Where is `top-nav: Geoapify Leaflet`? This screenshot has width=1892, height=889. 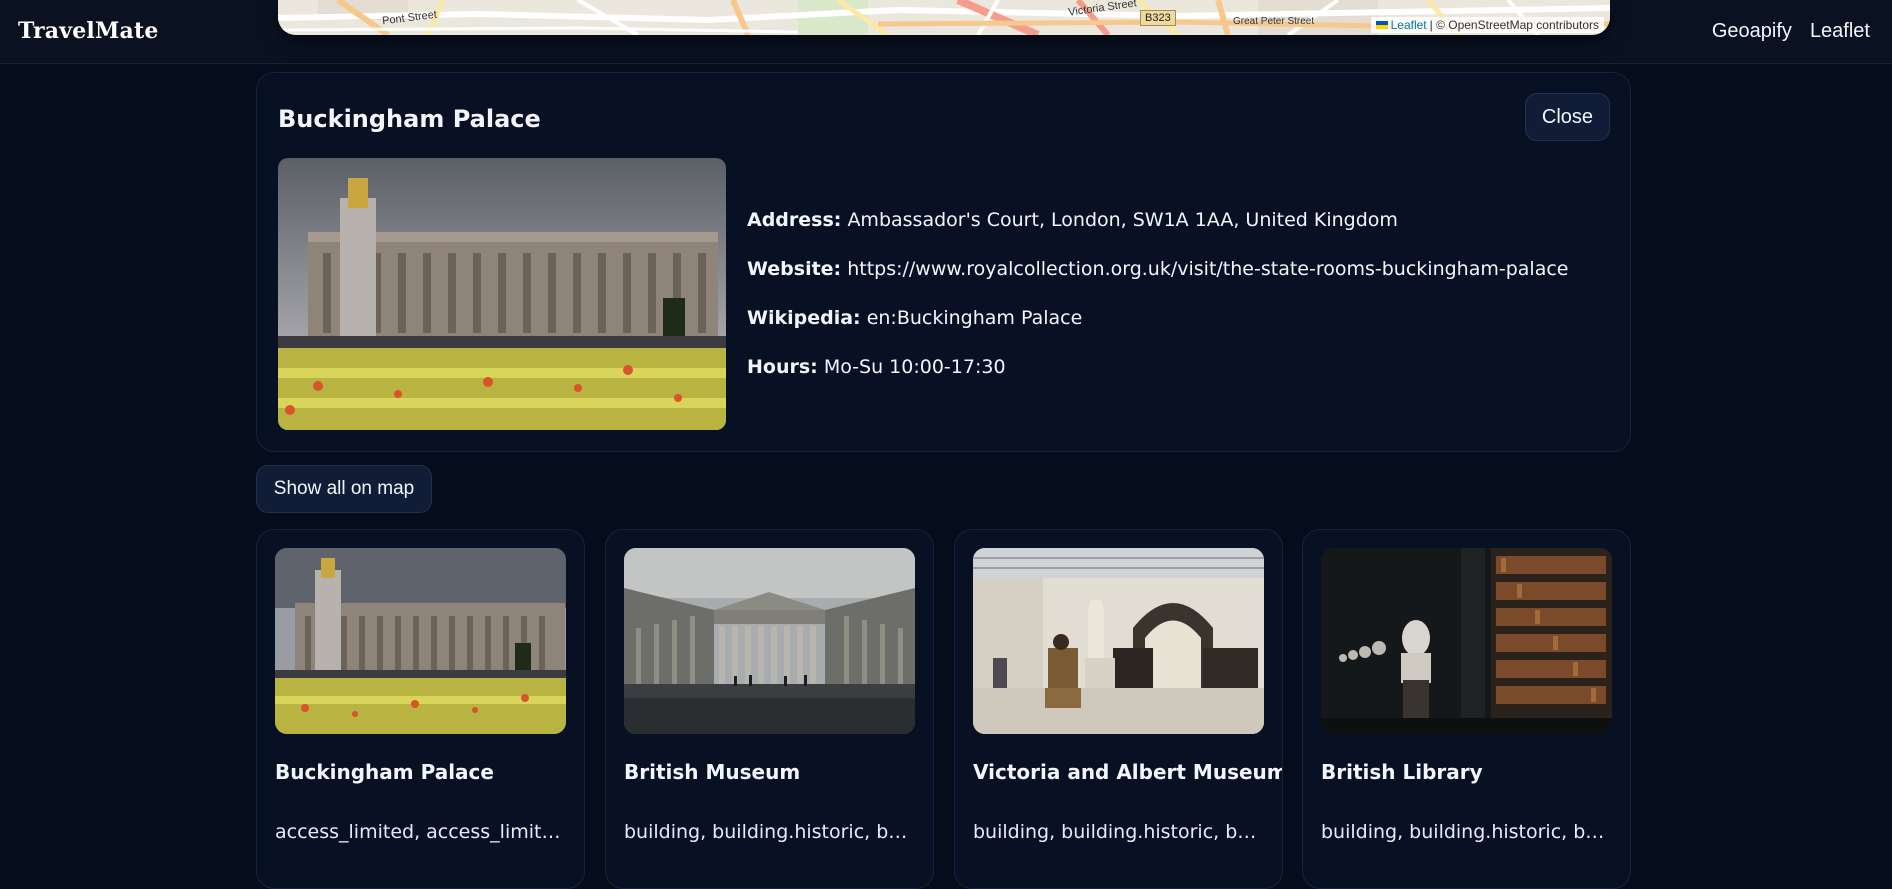
top-nav: Geoapify Leaflet is located at coordinates (1791, 31).